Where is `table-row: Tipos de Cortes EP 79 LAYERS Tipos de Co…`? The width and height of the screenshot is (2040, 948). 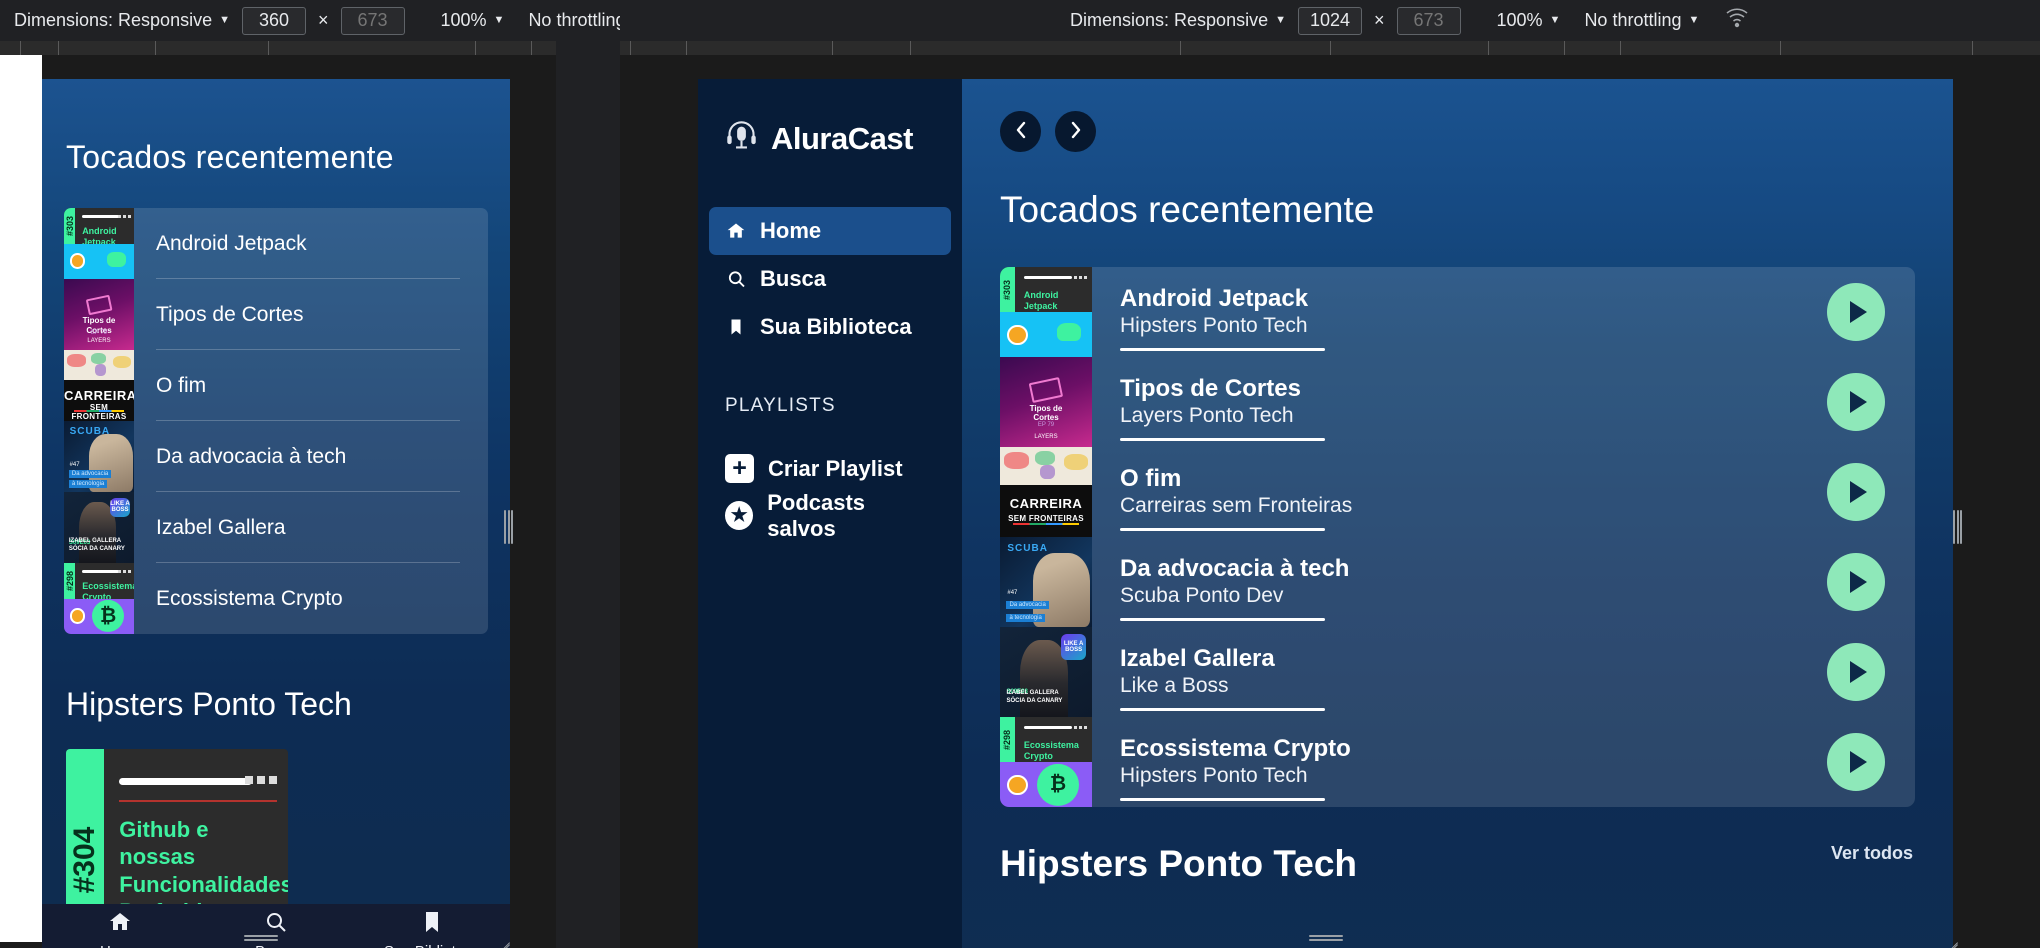 table-row: Tipos de Cortes EP 79 LAYERS Tipos de Co… is located at coordinates (1457, 402).